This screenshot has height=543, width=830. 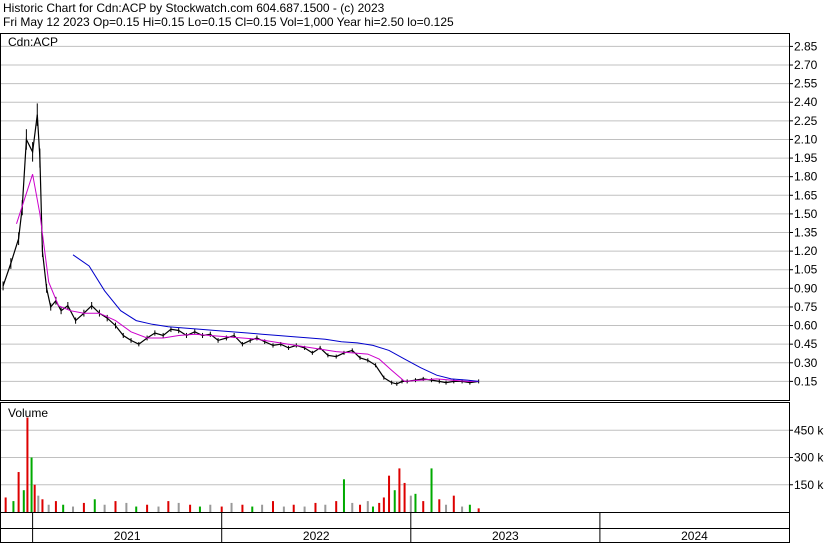 What do you see at coordinates (809, 485) in the screenshot?
I see `volume-tick-label: 150 k` at bounding box center [809, 485].